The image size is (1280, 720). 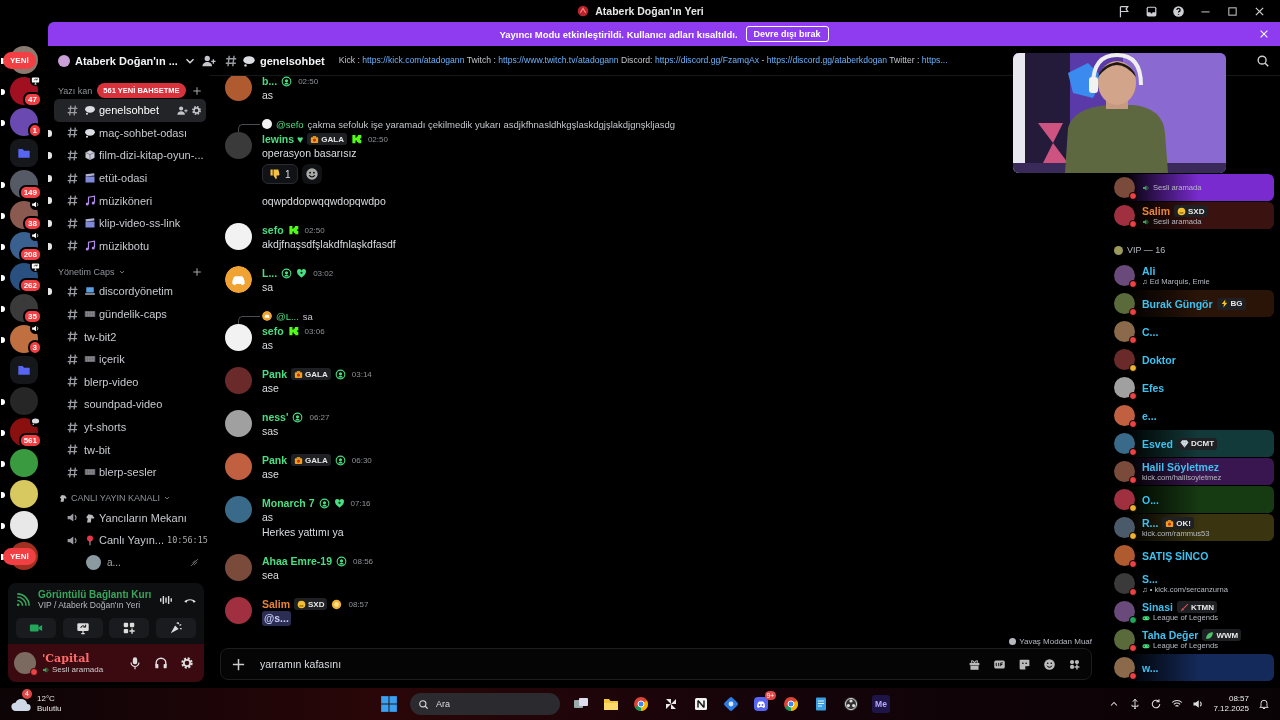 I want to click on pin-icon, so click(x=90, y=540).